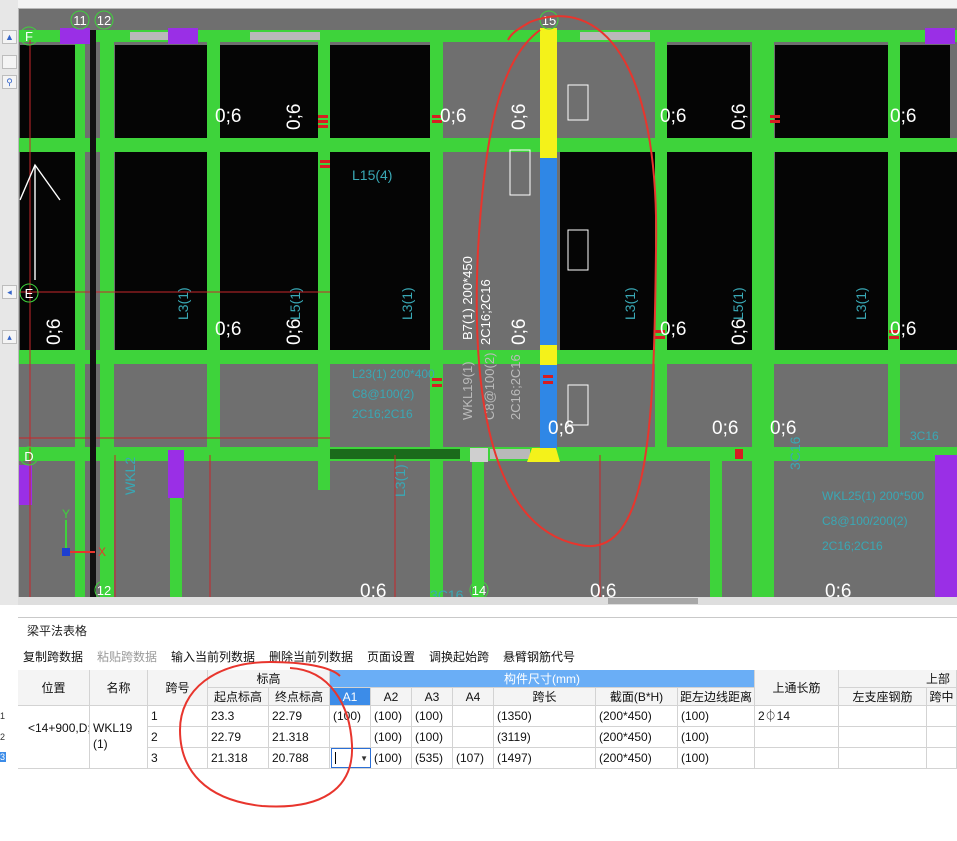  Describe the element at coordinates (127, 656) in the screenshot. I see `paste-span-data-button: 粘贴跨数据` at that location.